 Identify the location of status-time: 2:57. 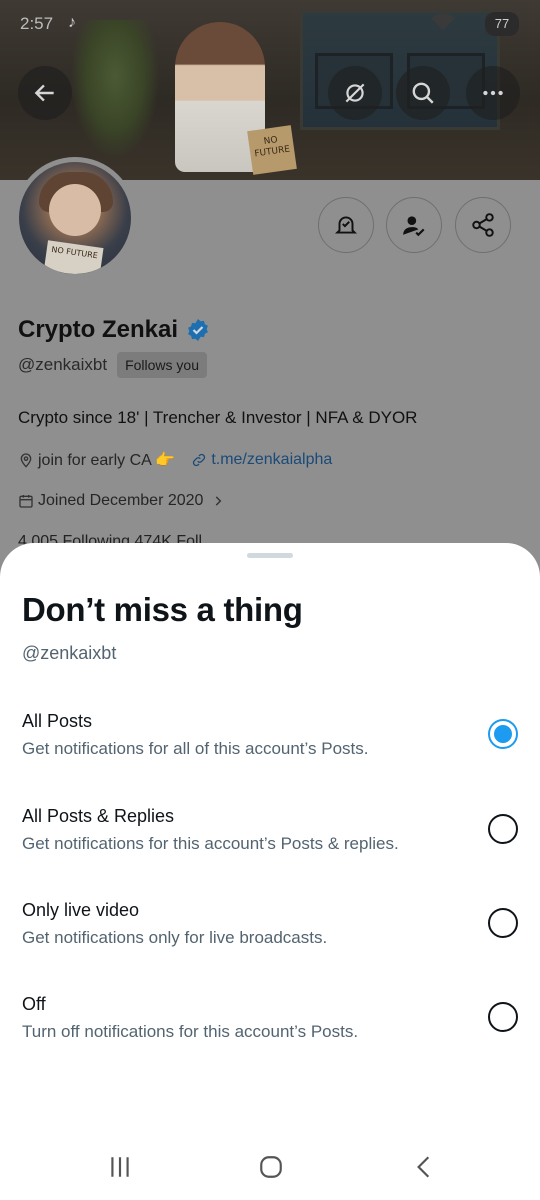
(37, 23).